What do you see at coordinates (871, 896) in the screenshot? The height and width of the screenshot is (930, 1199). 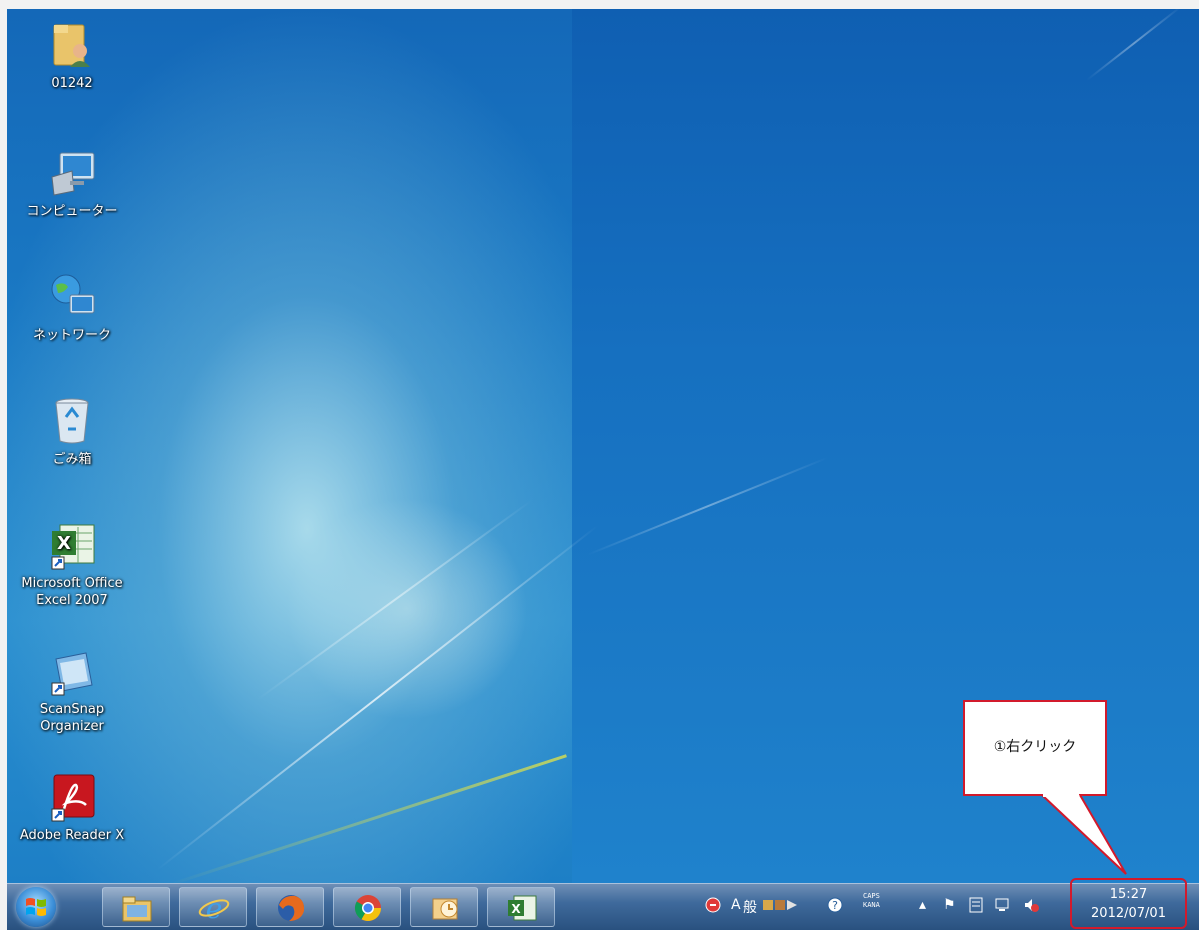 I see `caps-label: CAPS` at bounding box center [871, 896].